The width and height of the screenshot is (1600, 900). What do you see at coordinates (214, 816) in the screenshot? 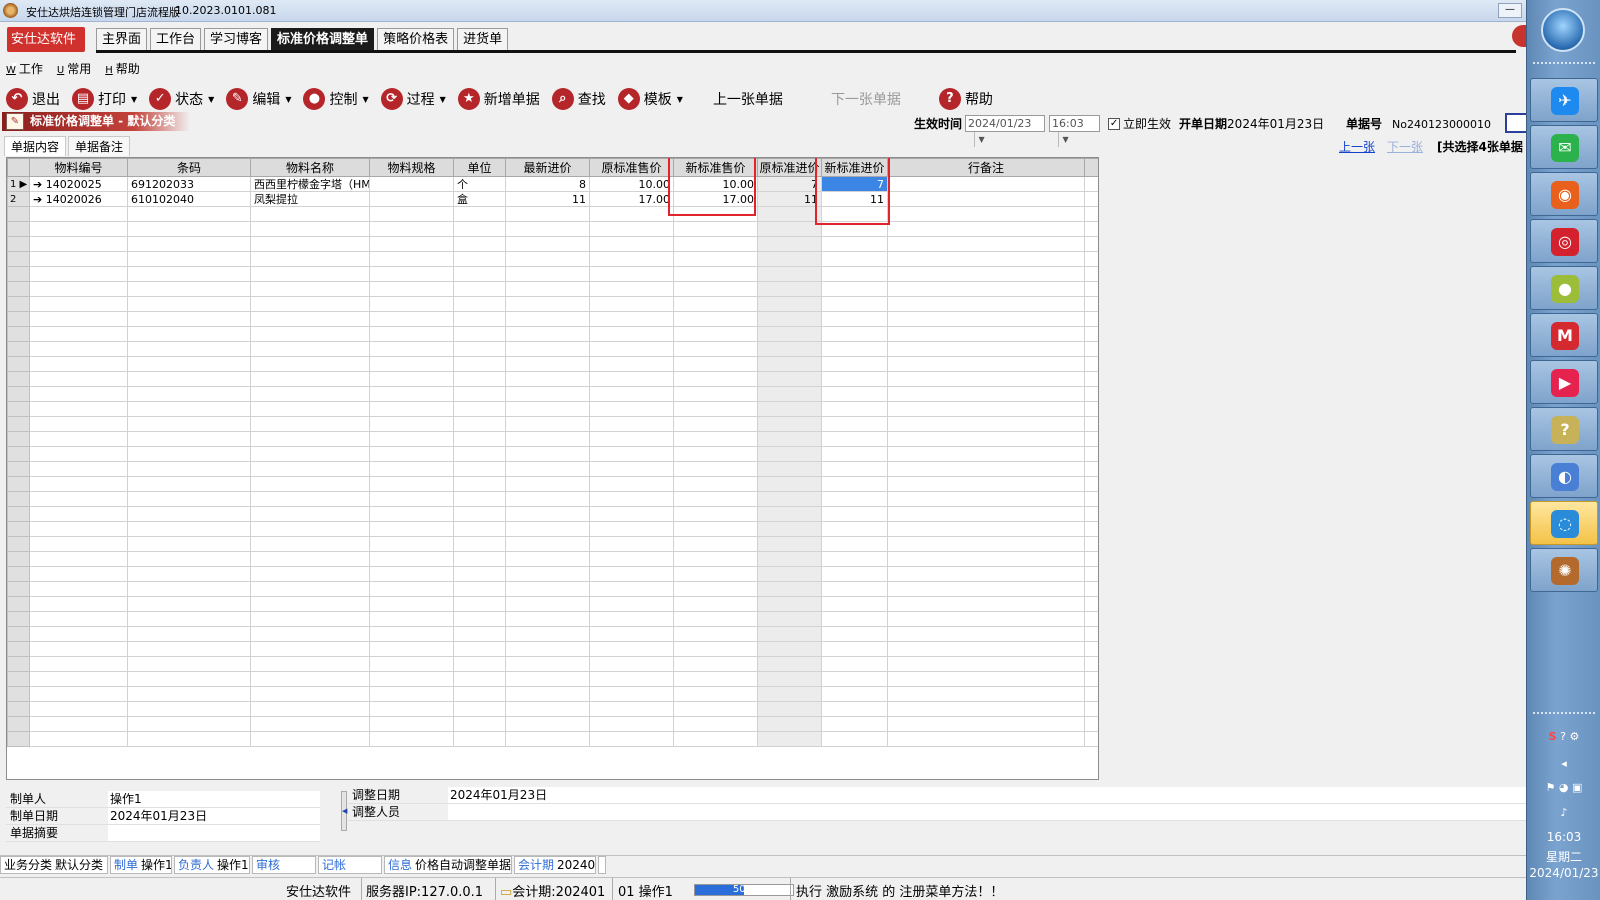
I see `footer-field-value: 2024年01月23日` at bounding box center [214, 816].